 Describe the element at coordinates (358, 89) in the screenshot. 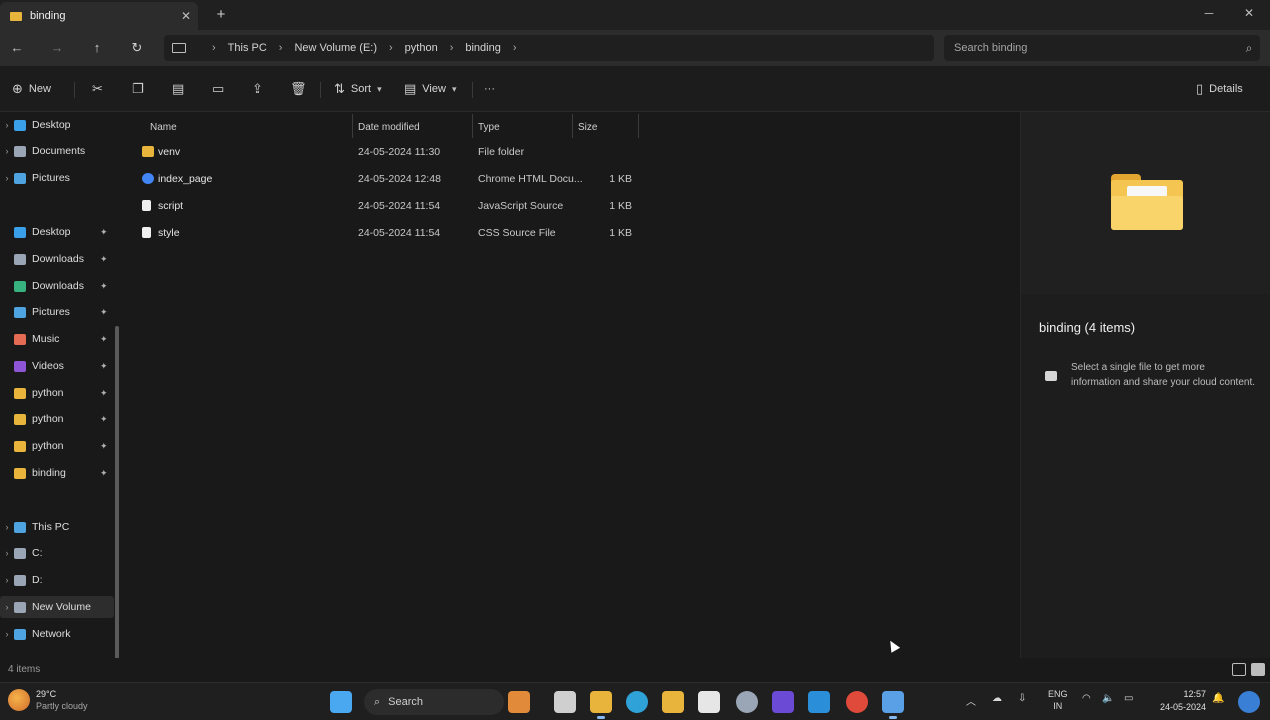

I see `sort-button: ⇅ Sort ▾` at that location.